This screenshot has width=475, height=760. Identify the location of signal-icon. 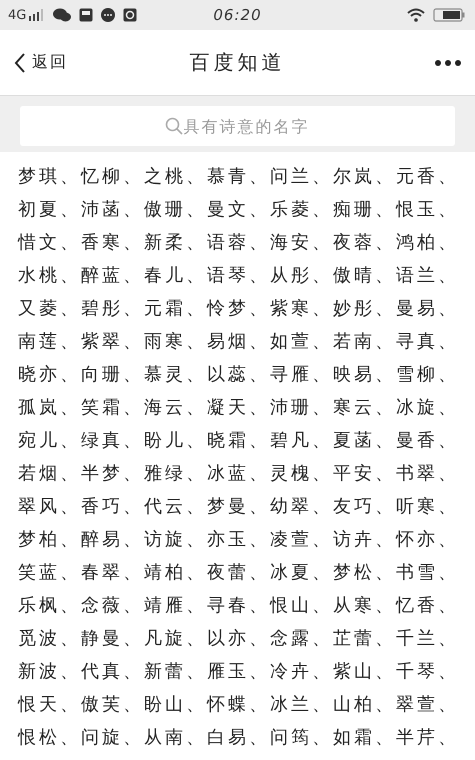
(37, 15).